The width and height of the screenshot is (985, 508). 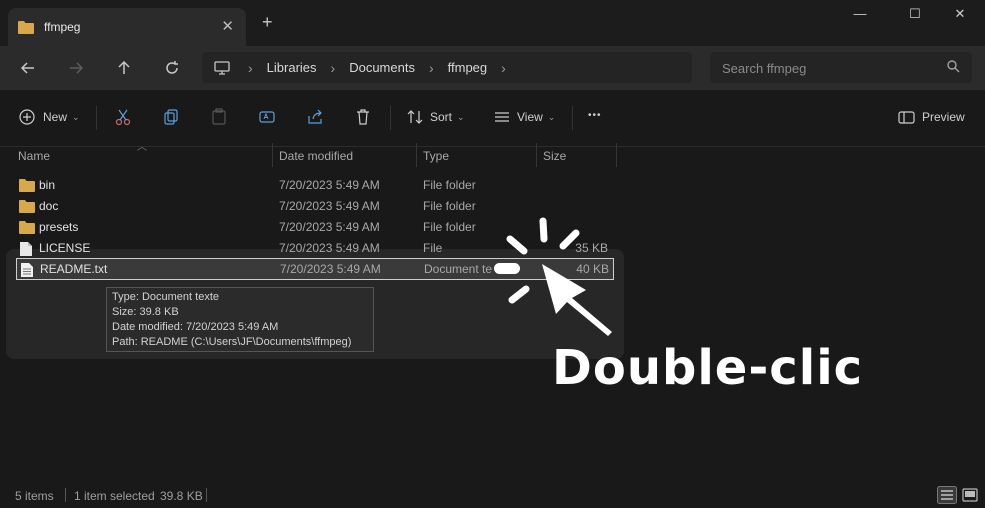 What do you see at coordinates (960, 16) in the screenshot?
I see `window-close-icon: ✕` at bounding box center [960, 16].